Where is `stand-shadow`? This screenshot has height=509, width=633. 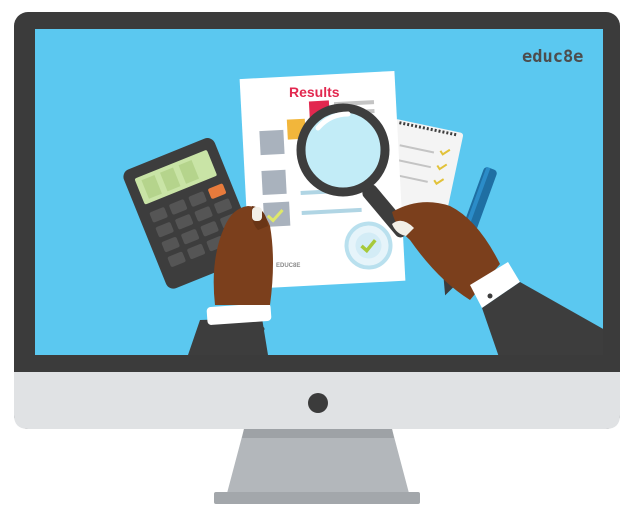 stand-shadow is located at coordinates (318, 433).